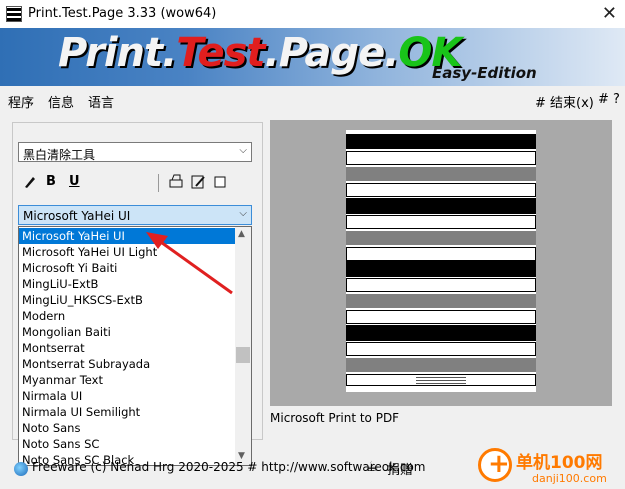 Image resolution: width=625 pixels, height=489 pixels. Describe the element at coordinates (609, 13) in the screenshot. I see `close-button: ✕` at that location.